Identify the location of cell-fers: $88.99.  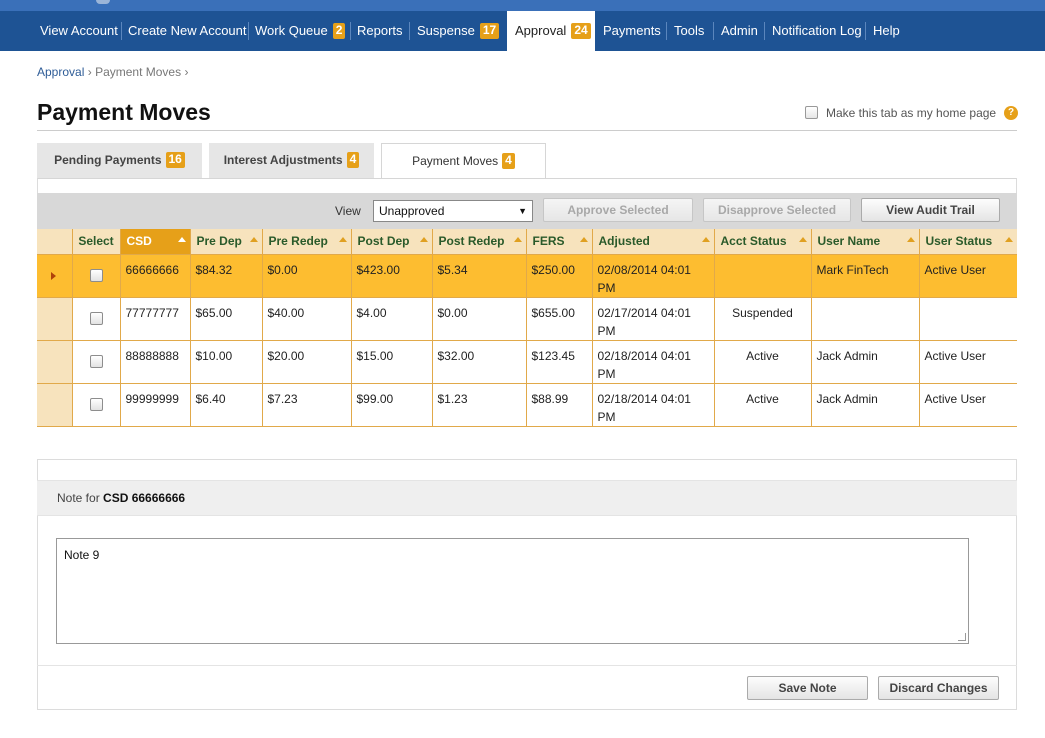
(558, 405).